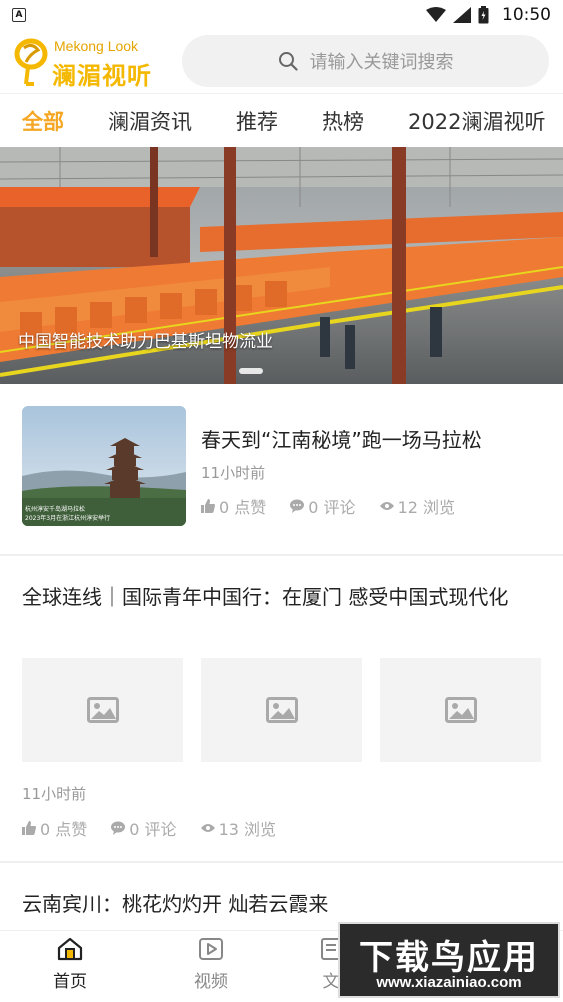 This screenshot has width=563, height=1002. I want to click on logo-text-en: Mekong Look, so click(96, 46).